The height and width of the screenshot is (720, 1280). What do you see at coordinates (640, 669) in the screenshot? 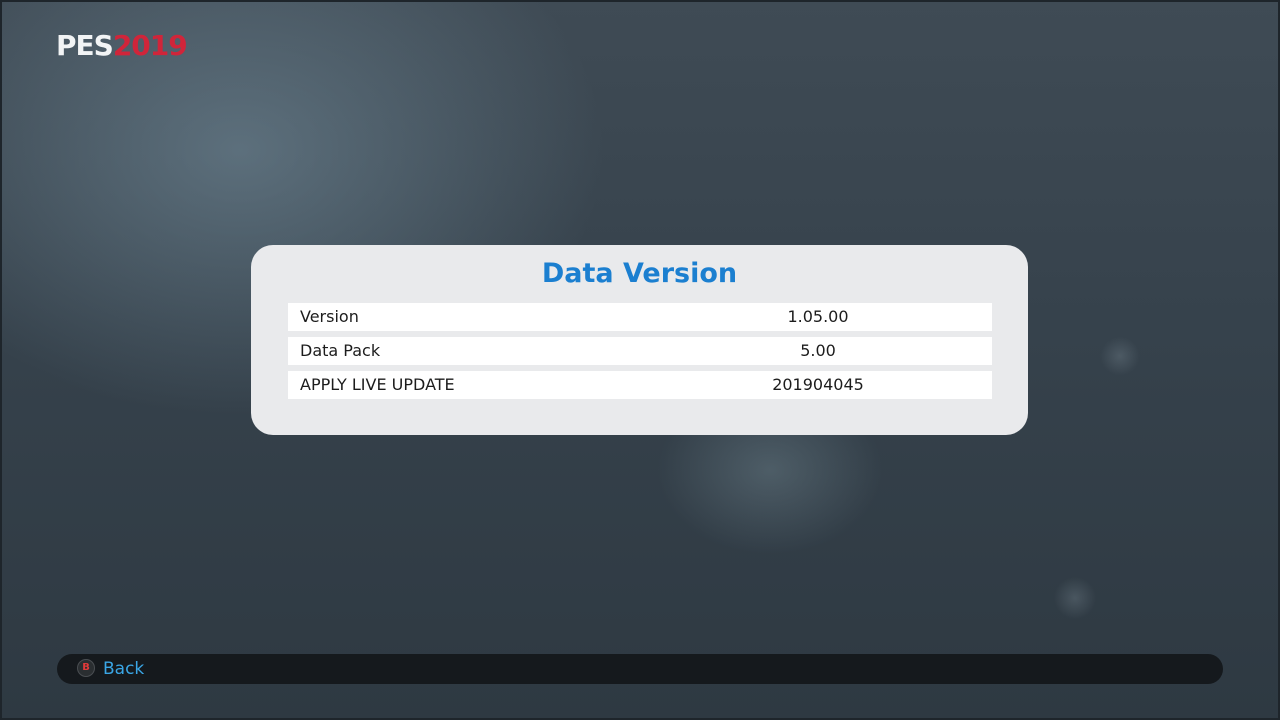
I see `footer-bar: B Back` at bounding box center [640, 669].